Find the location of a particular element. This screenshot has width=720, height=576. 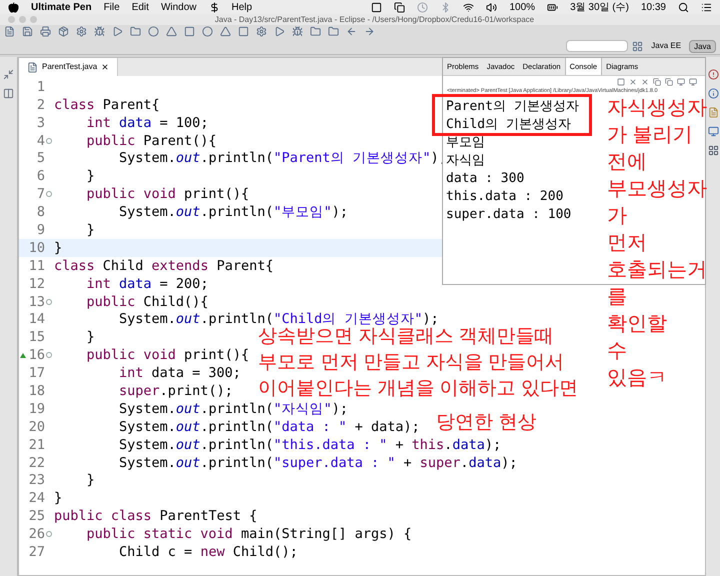

menu-item: Window is located at coordinates (178, 7).